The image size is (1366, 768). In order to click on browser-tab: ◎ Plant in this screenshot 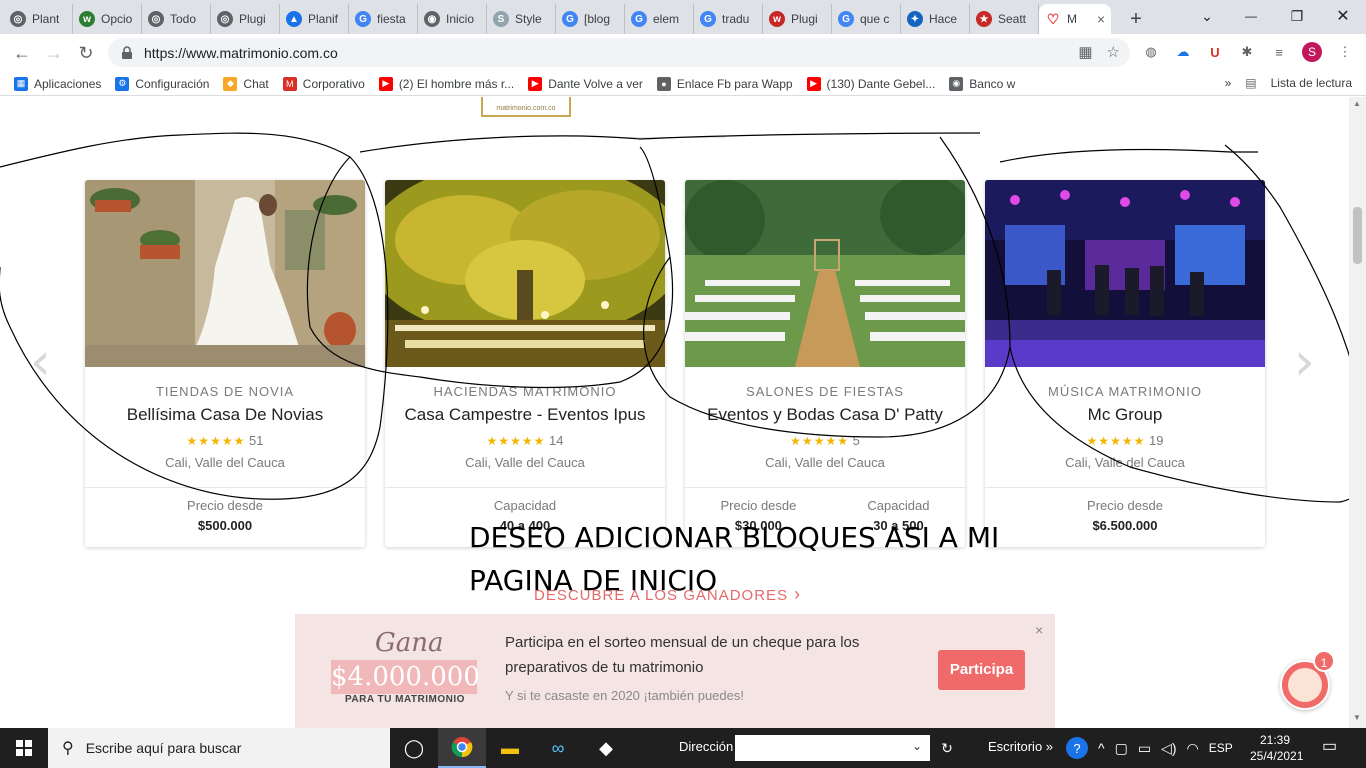, I will do `click(38, 19)`.